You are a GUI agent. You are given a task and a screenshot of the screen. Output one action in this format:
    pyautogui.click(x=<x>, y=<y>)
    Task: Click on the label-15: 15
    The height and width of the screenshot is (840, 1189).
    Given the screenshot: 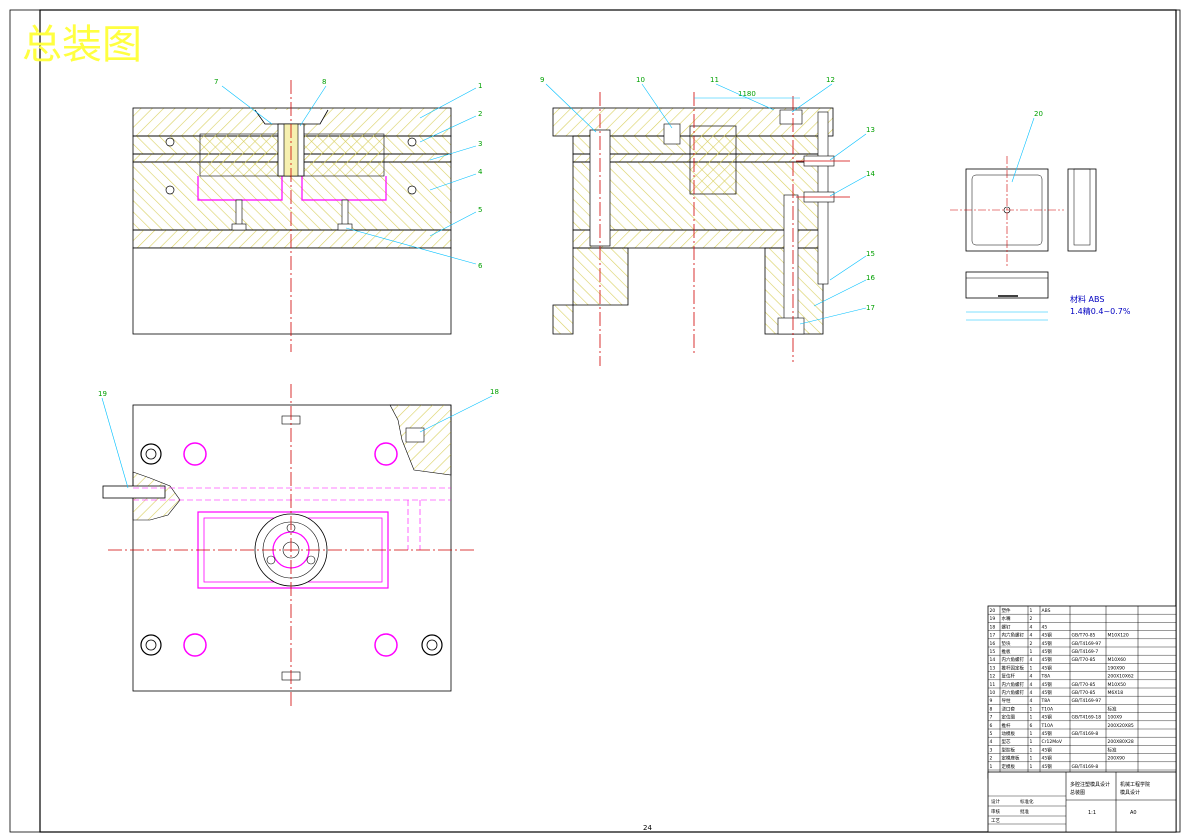 What is the action you would take?
    pyautogui.click(x=870, y=254)
    